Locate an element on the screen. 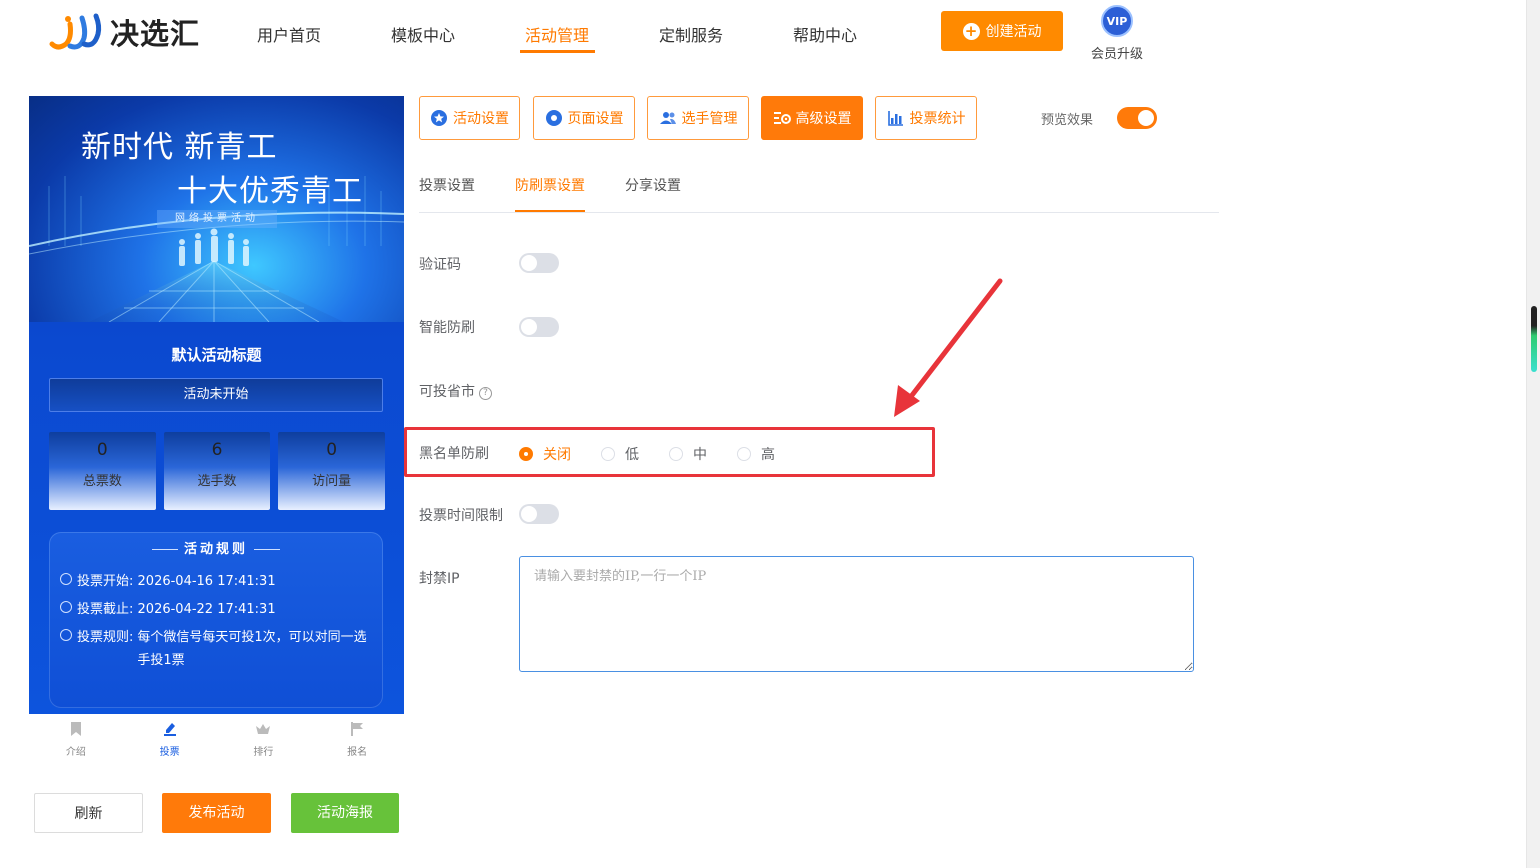  create-activity-button: + 创建活动 is located at coordinates (1002, 31).